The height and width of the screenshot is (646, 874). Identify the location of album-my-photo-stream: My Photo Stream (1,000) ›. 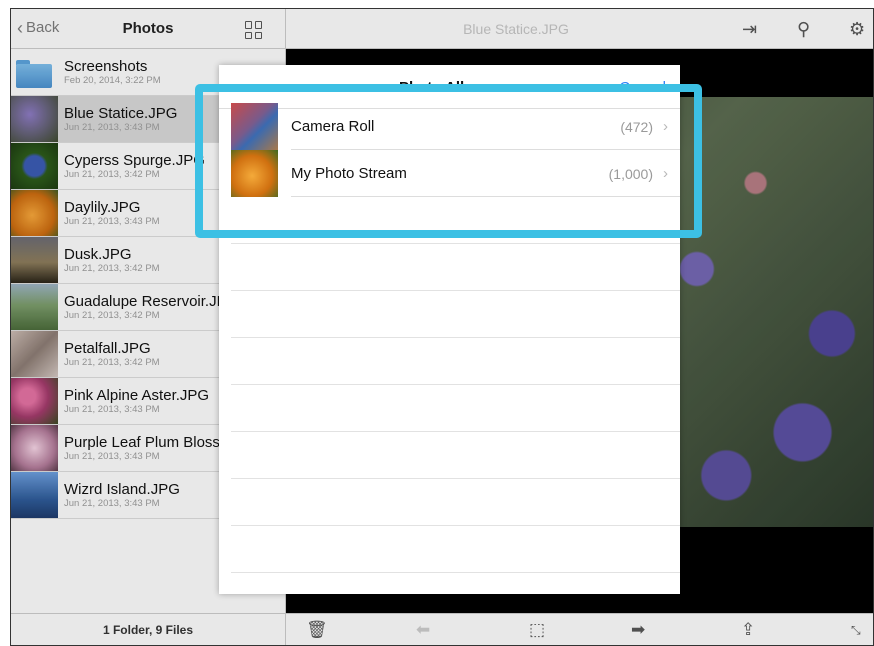
(449, 173).